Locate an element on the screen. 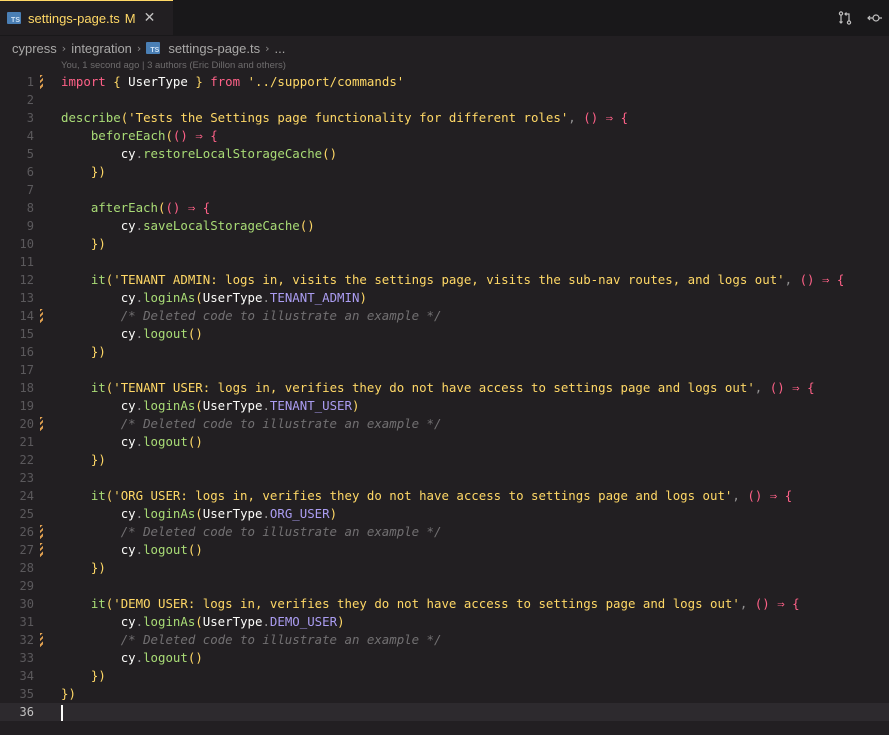  line-number: 32 is located at coordinates (26, 640).